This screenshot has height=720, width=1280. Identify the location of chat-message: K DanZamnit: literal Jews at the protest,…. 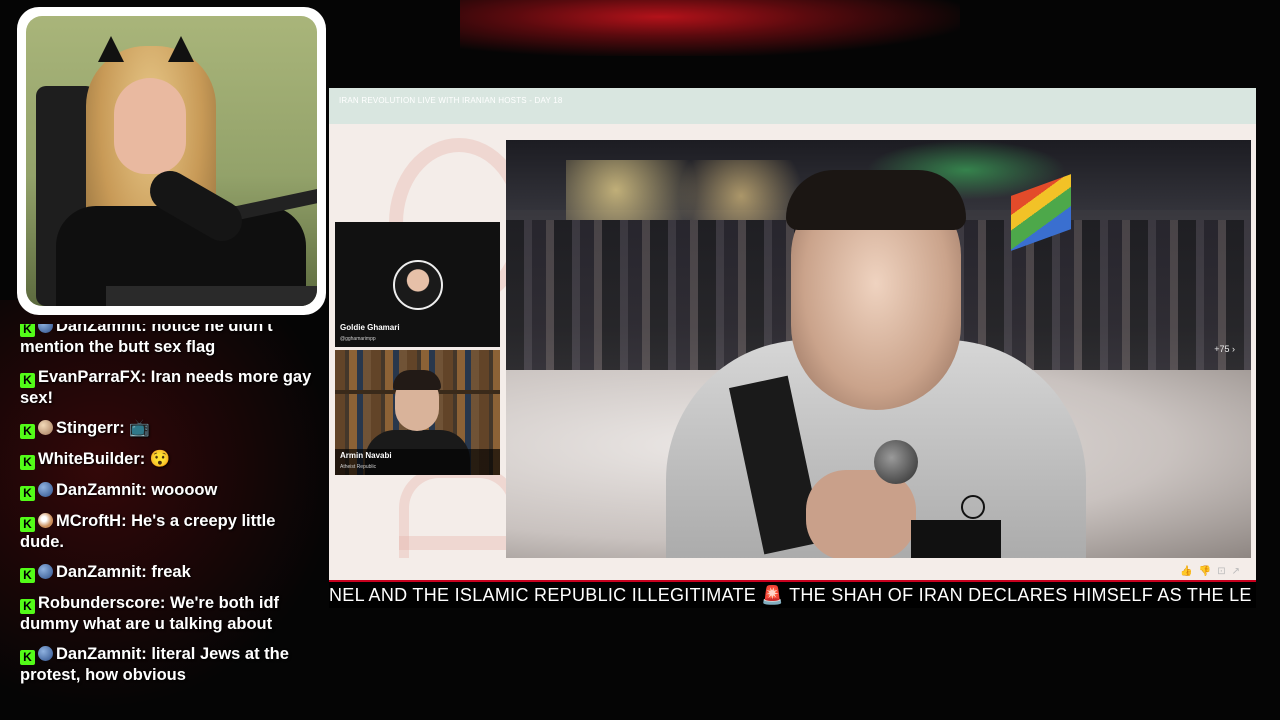
(165, 664).